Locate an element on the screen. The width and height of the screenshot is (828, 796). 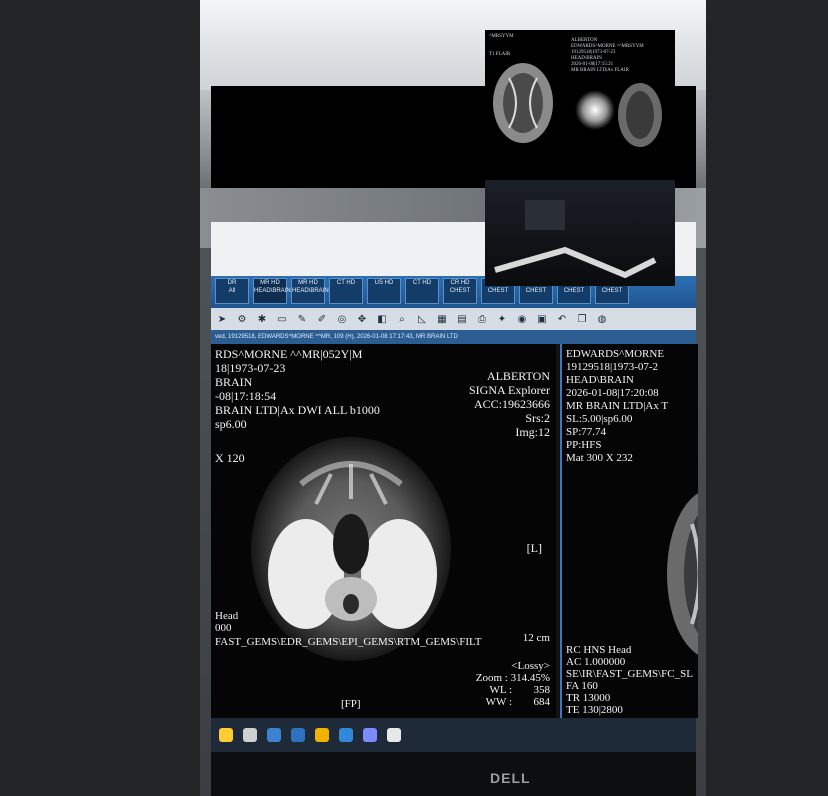
app-icon is located at coordinates (346, 735).